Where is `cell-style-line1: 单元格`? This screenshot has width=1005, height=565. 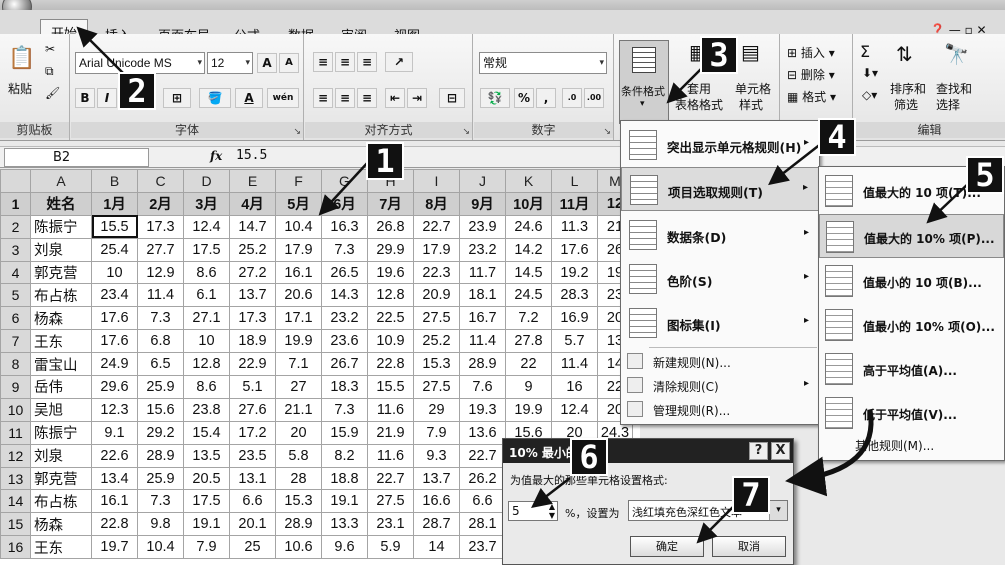 cell-style-line1: 单元格 is located at coordinates (753, 88).